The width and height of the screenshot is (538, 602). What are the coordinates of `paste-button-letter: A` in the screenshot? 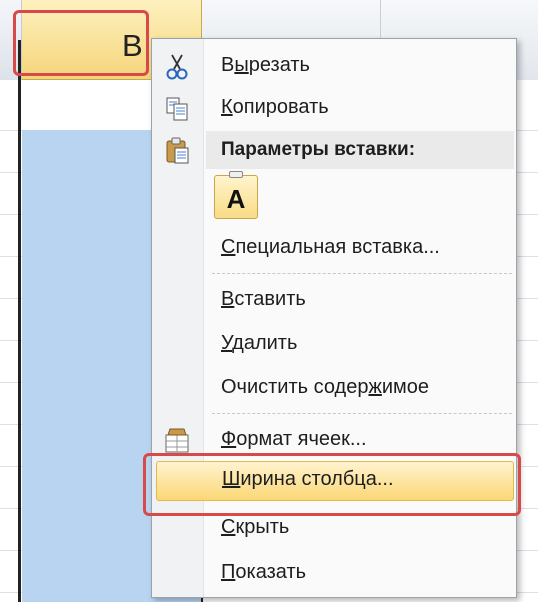 It's located at (236, 199).